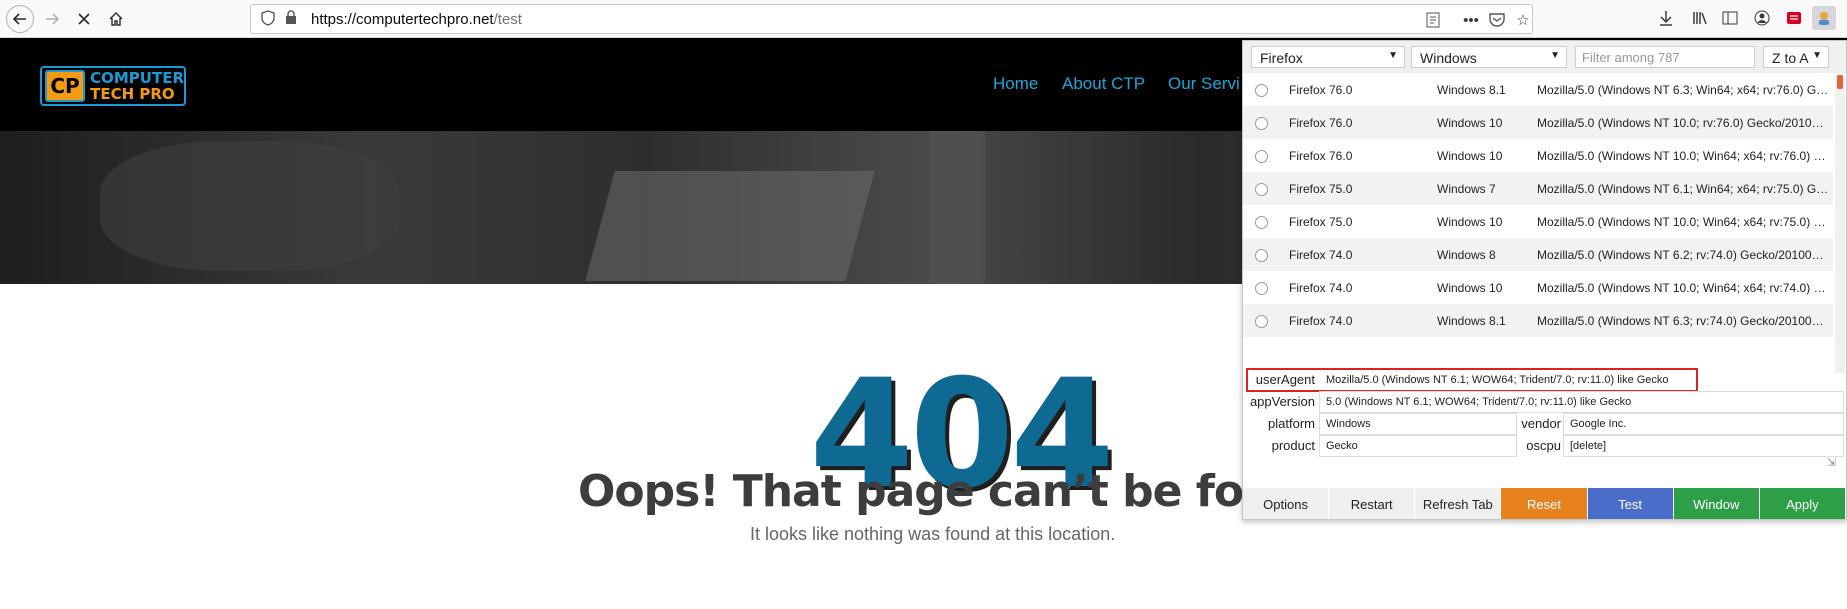 The image size is (1847, 609). I want to click on reset-button: Reset, so click(1544, 503).